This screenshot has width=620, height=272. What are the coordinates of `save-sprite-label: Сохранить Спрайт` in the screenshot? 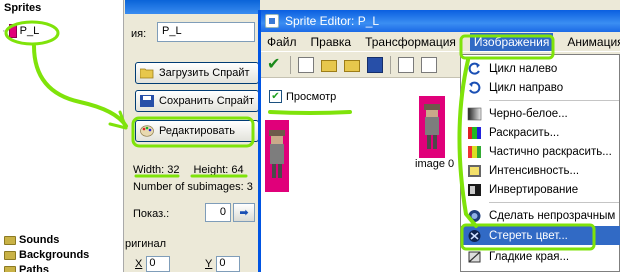 It's located at (207, 101).